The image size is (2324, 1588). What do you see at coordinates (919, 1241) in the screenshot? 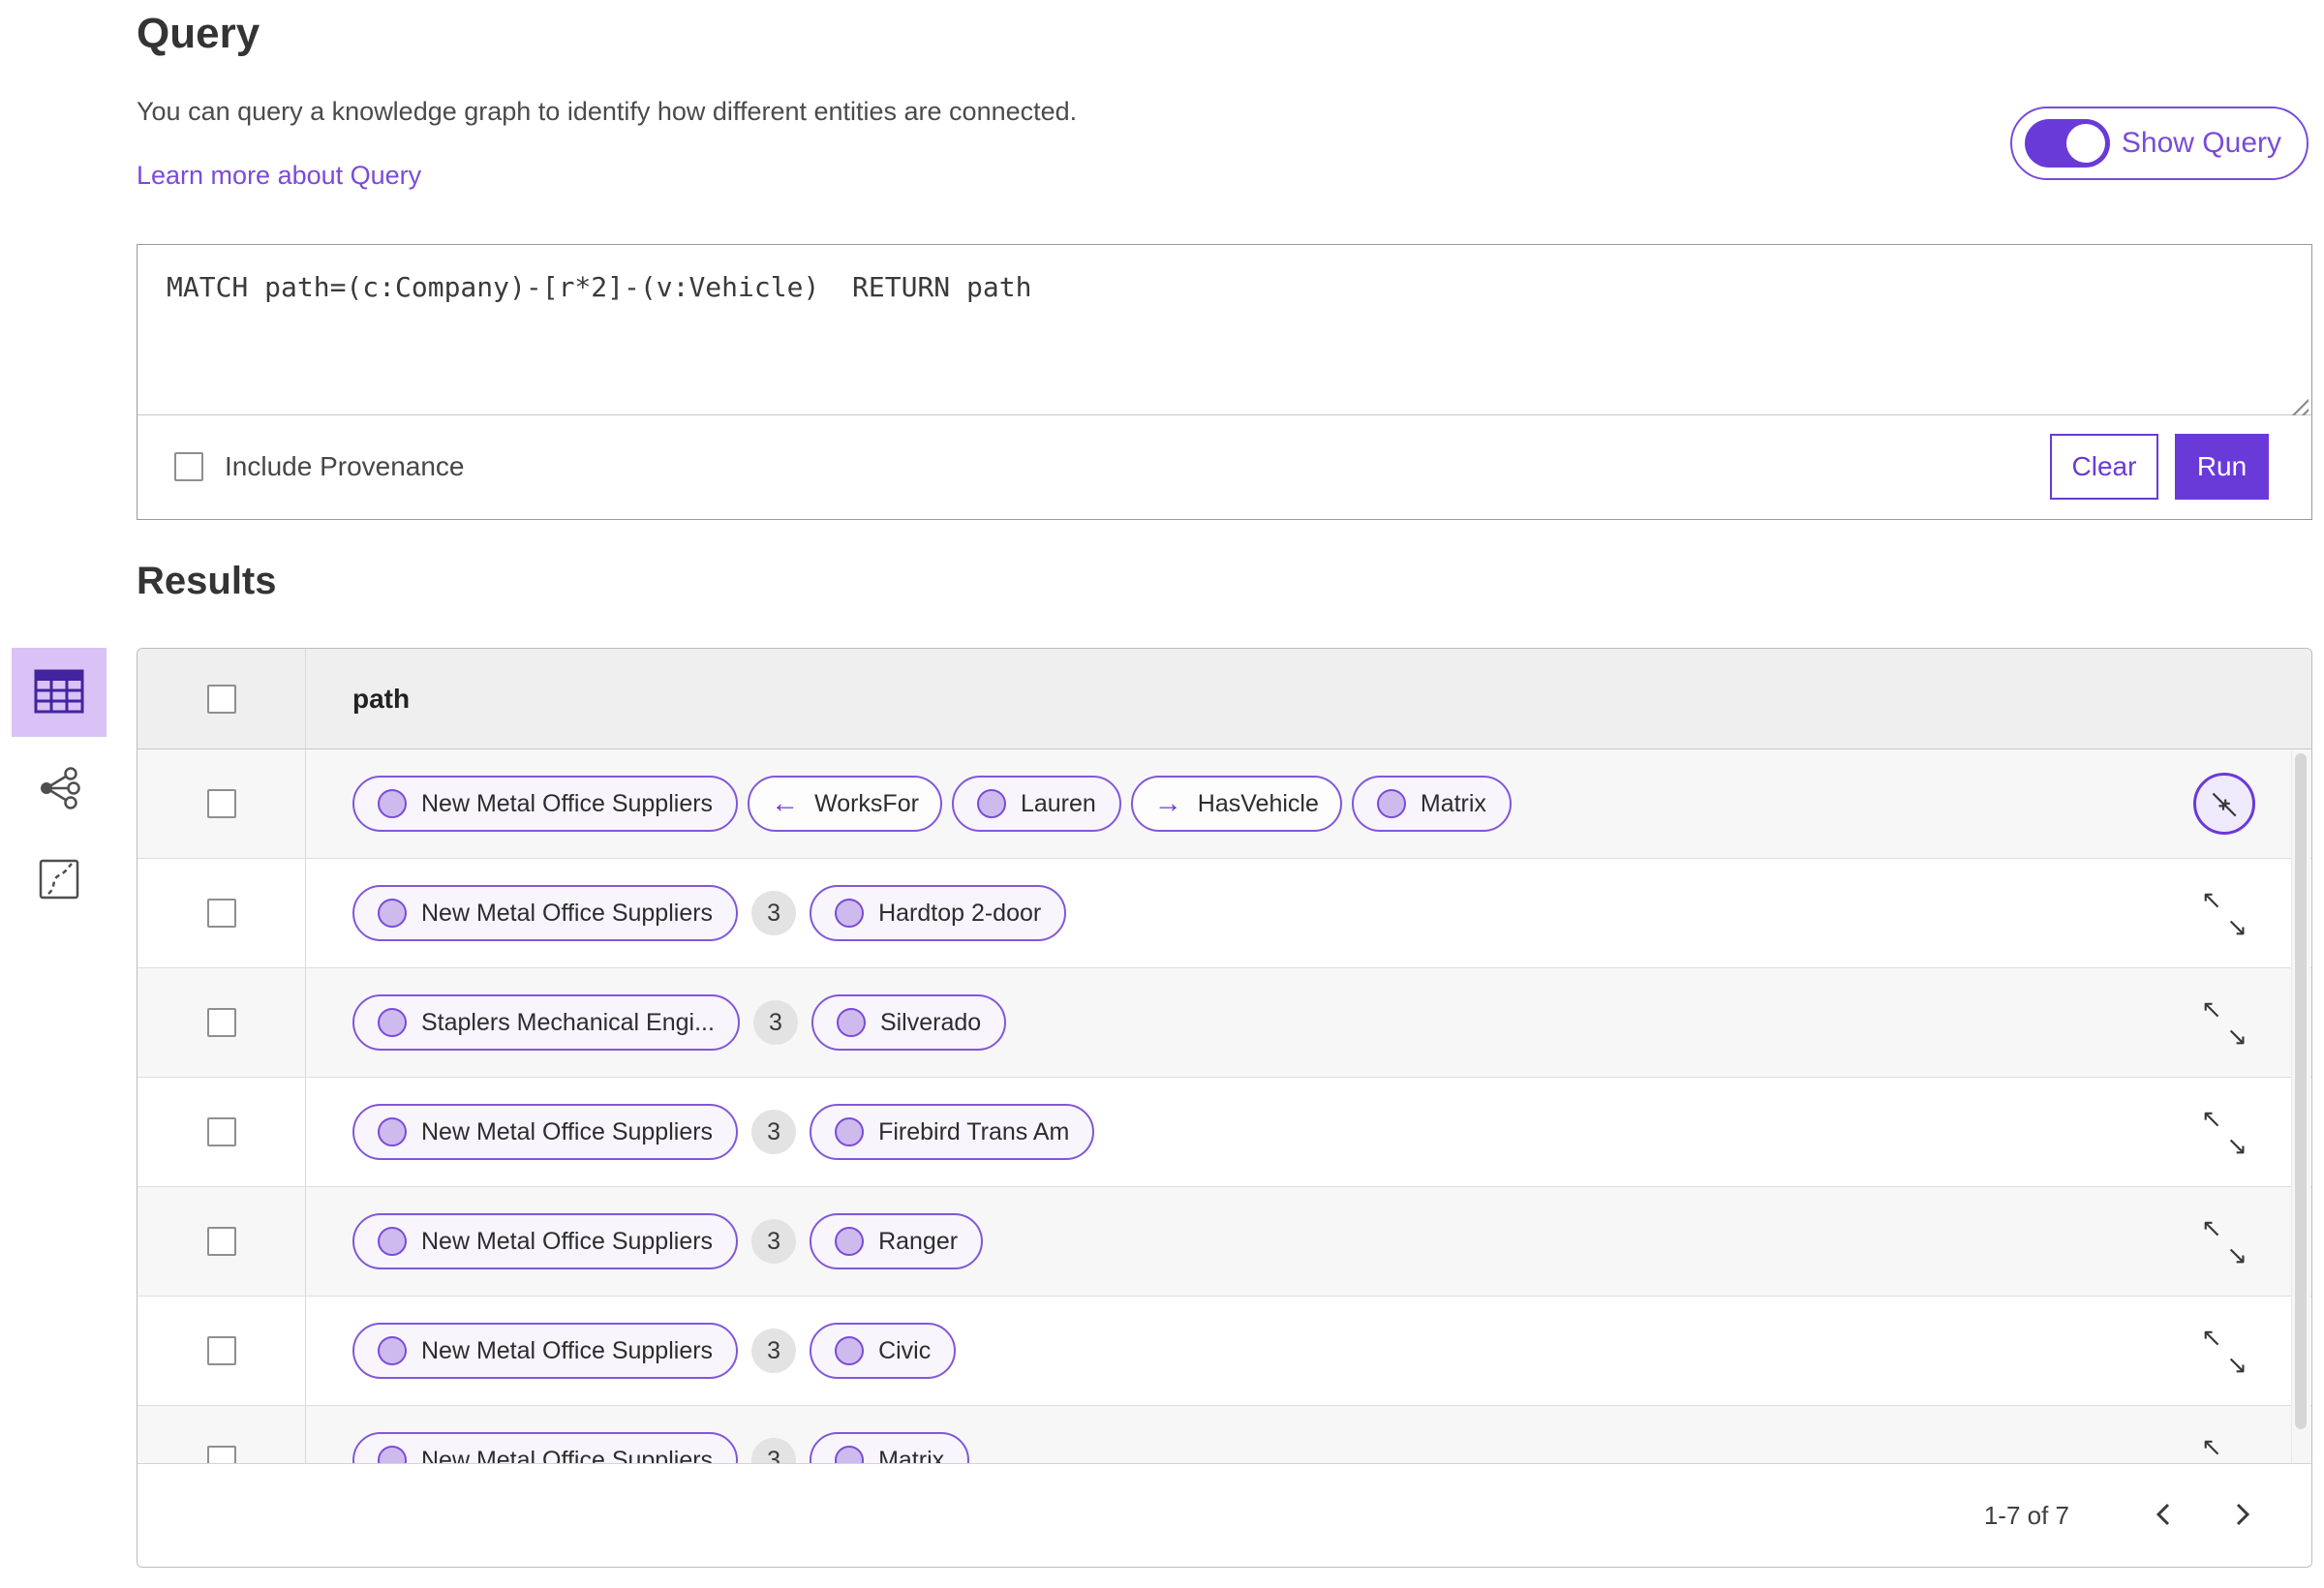
I see `node-label: Ranger` at bounding box center [919, 1241].